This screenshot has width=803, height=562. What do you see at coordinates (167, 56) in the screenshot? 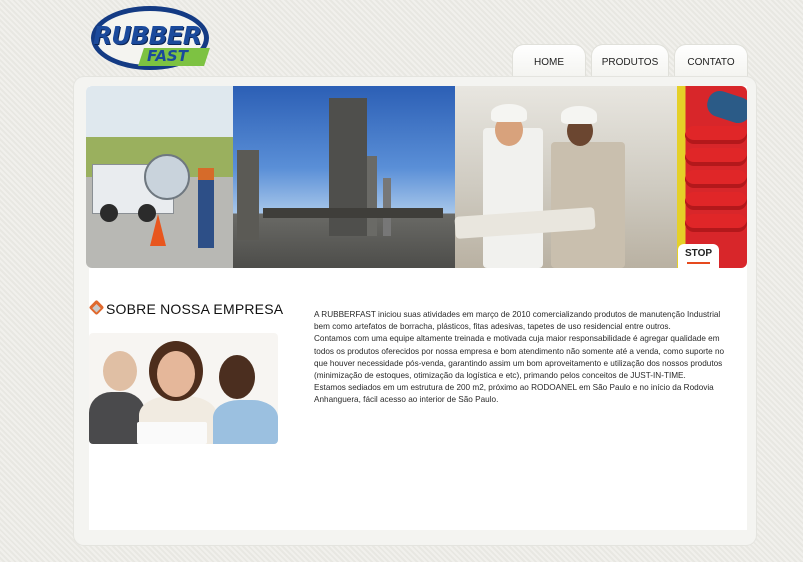
I see `logo-text-fast: FAST` at bounding box center [167, 56].